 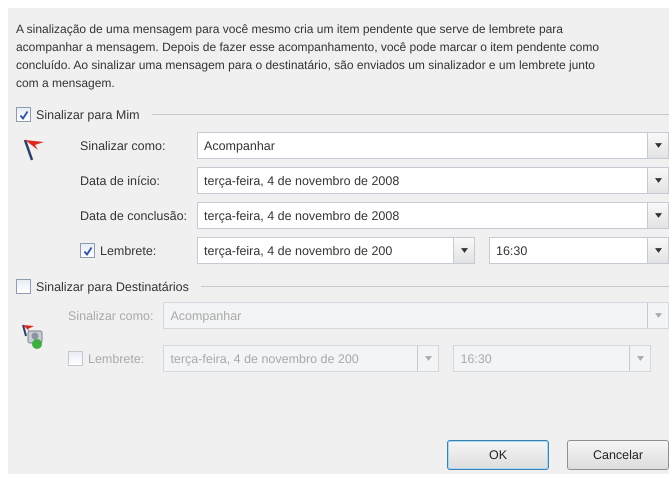 What do you see at coordinates (112, 287) in the screenshot?
I see `section-label: Sinalizar para Destinatários` at bounding box center [112, 287].